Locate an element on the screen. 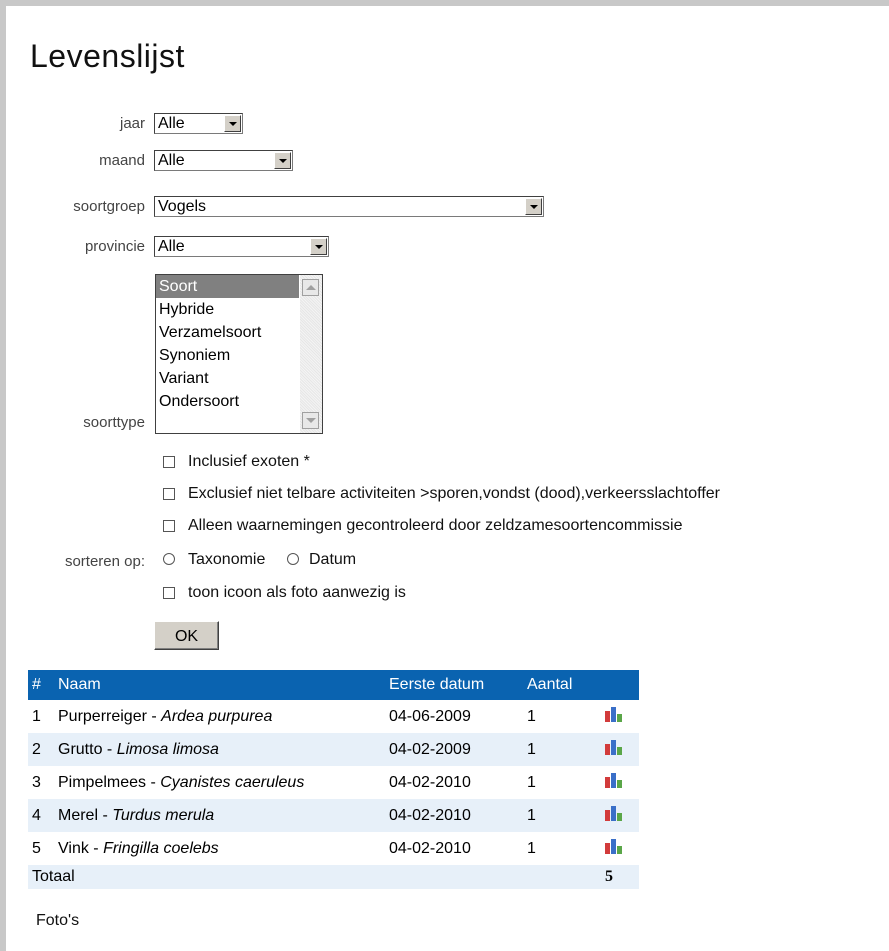  row-name: Vink - Fringilla coelebs is located at coordinates (219, 848).